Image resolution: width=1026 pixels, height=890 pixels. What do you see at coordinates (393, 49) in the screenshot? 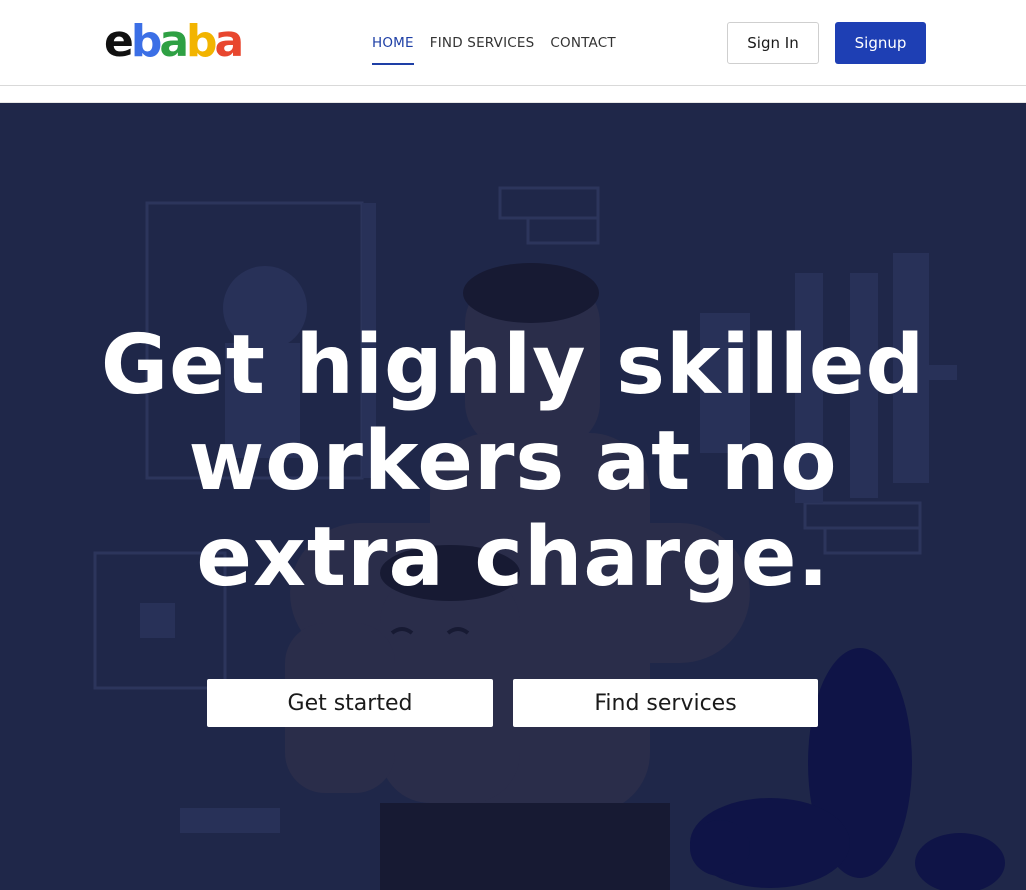
I see `nav-home: HOME` at bounding box center [393, 49].